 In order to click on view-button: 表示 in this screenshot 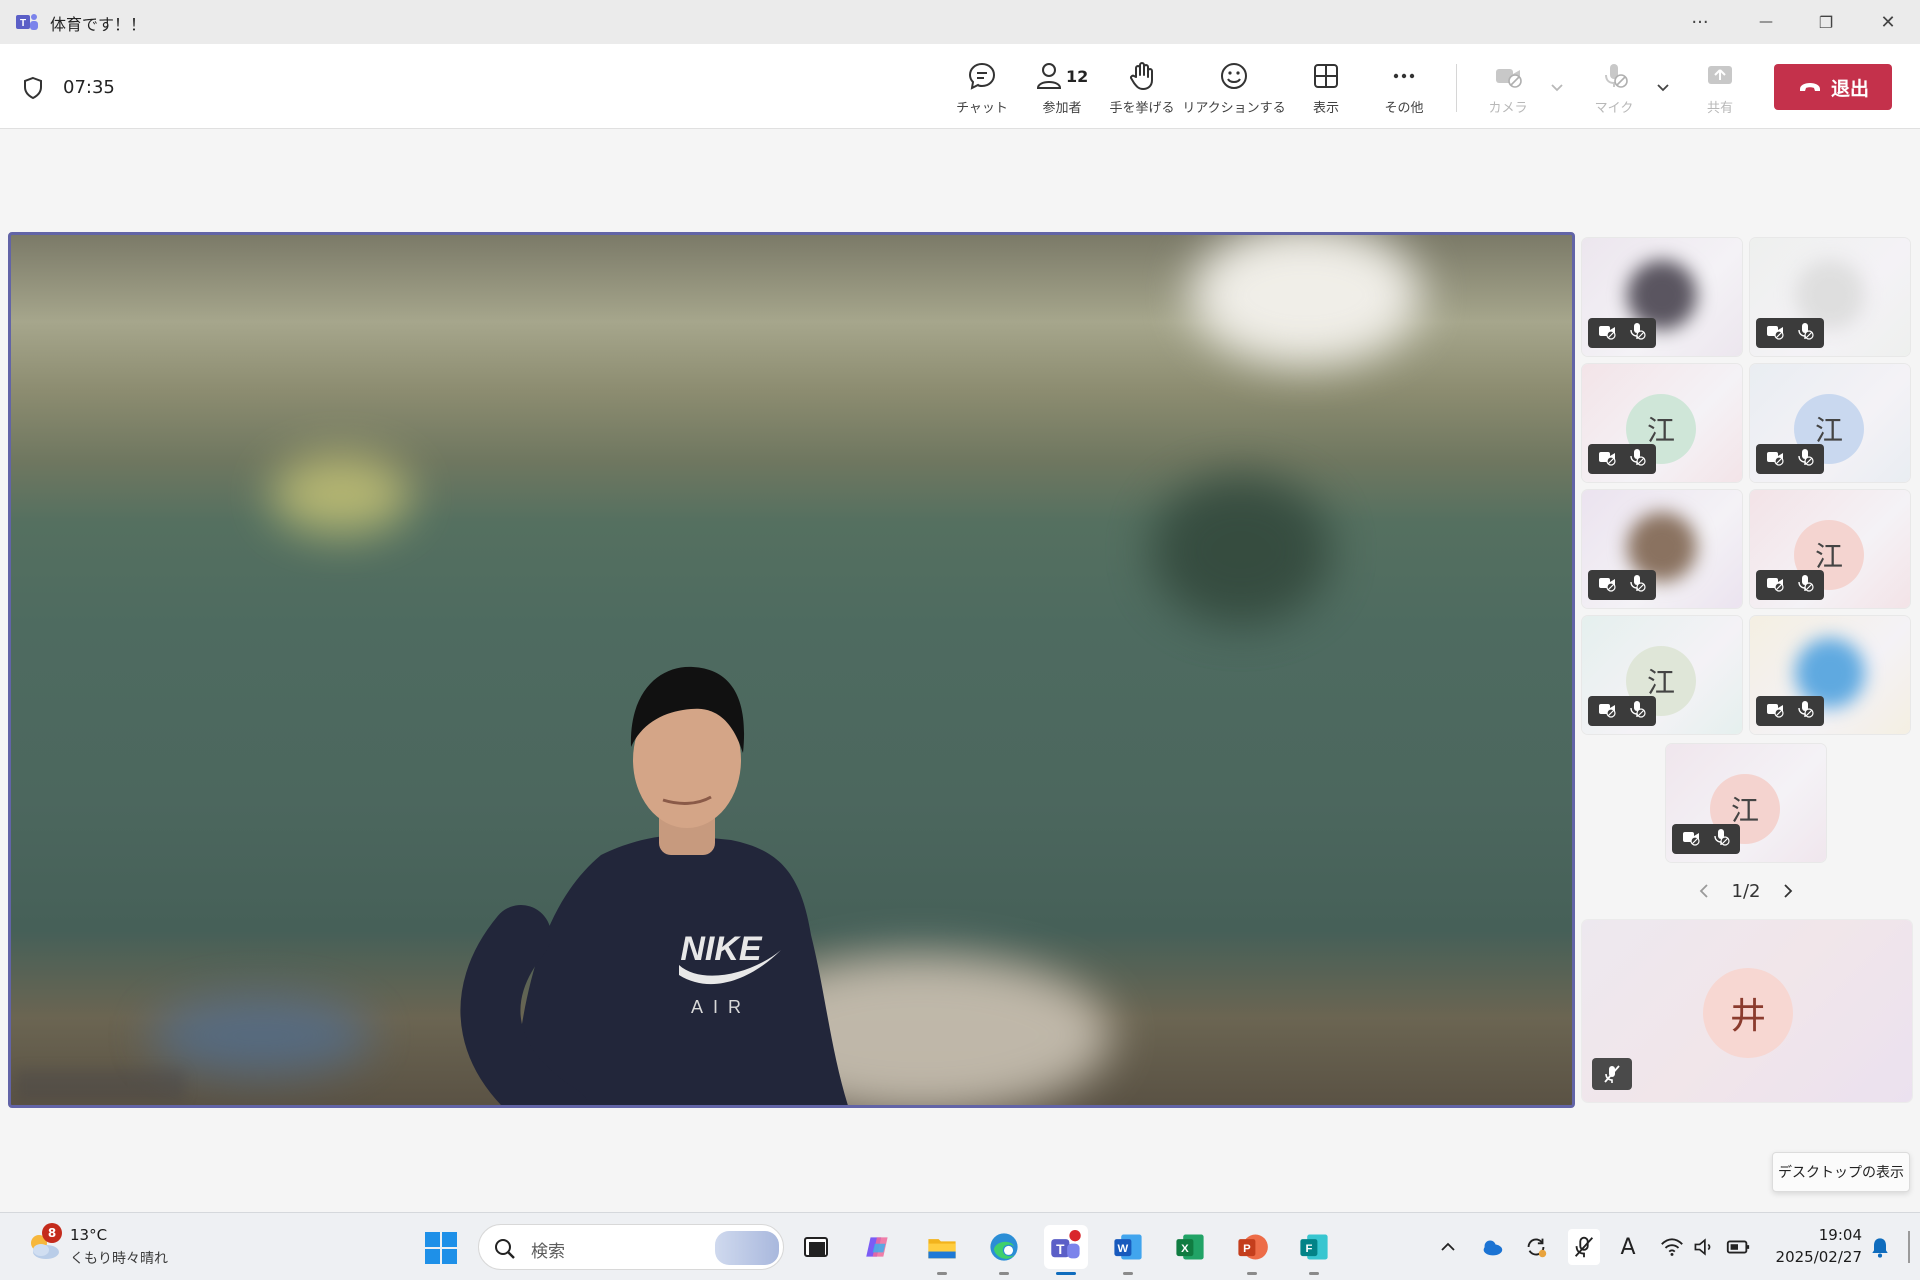, I will do `click(1326, 90)`.